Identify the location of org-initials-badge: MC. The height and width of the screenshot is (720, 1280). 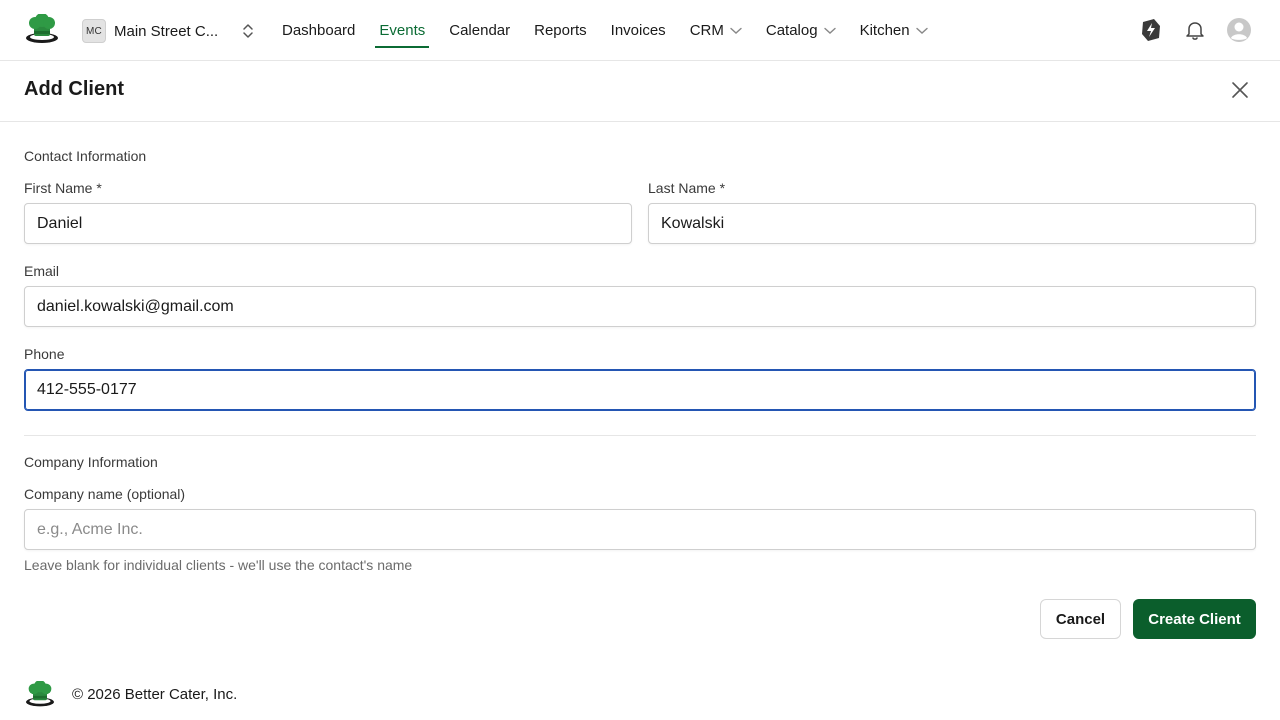
(94, 31).